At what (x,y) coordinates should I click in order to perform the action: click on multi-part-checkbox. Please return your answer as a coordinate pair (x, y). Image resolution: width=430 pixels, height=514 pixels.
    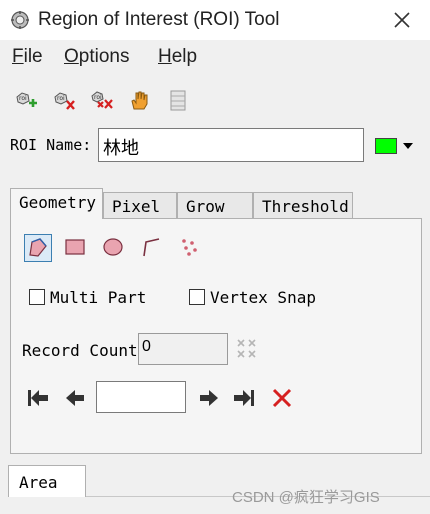
    Looking at the image, I should click on (37, 297).